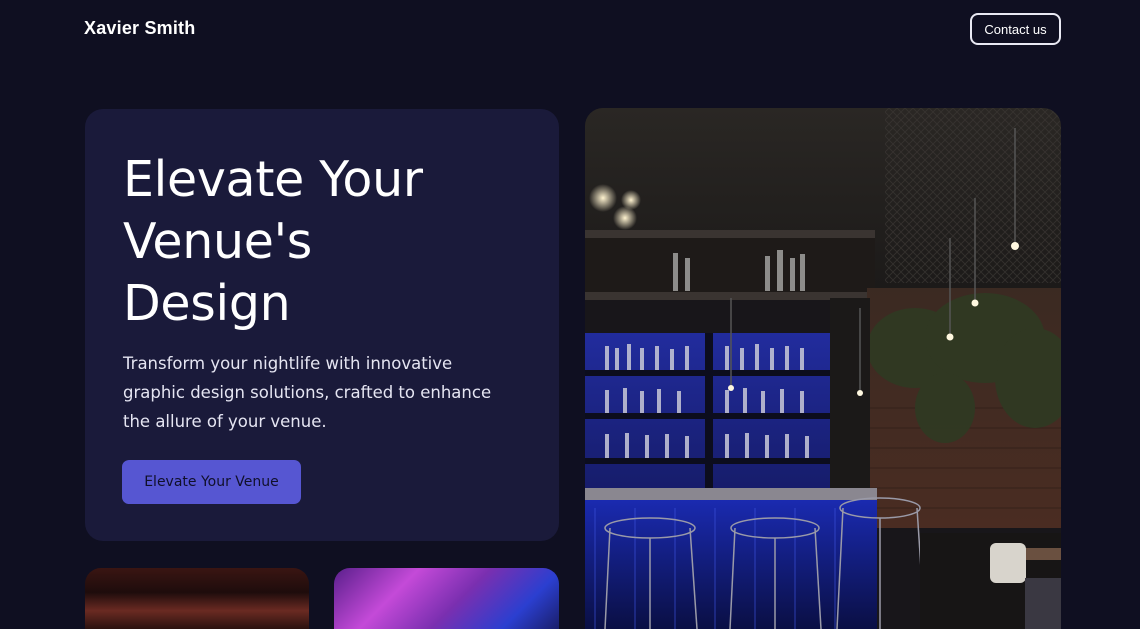 Image resolution: width=1140 pixels, height=629 pixels. Describe the element at coordinates (218, 241) in the screenshot. I see `hero-title-line-2: Venue's` at that location.